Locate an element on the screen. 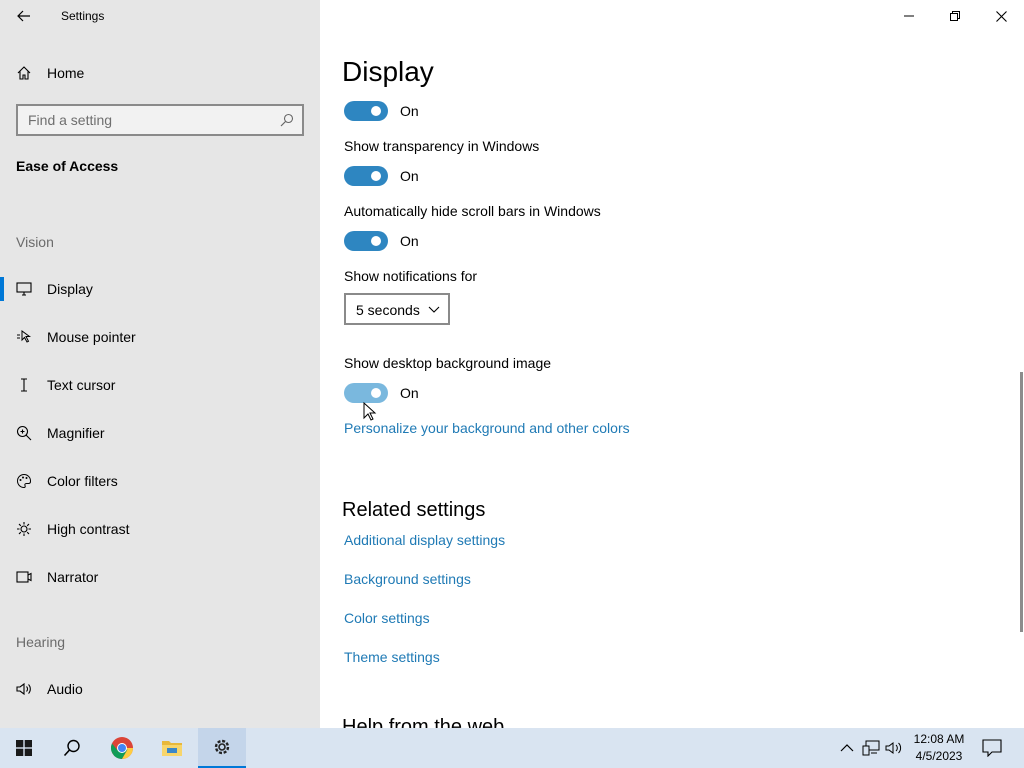 This screenshot has width=1024, height=768. chevron-down-icon is located at coordinates (434, 309).